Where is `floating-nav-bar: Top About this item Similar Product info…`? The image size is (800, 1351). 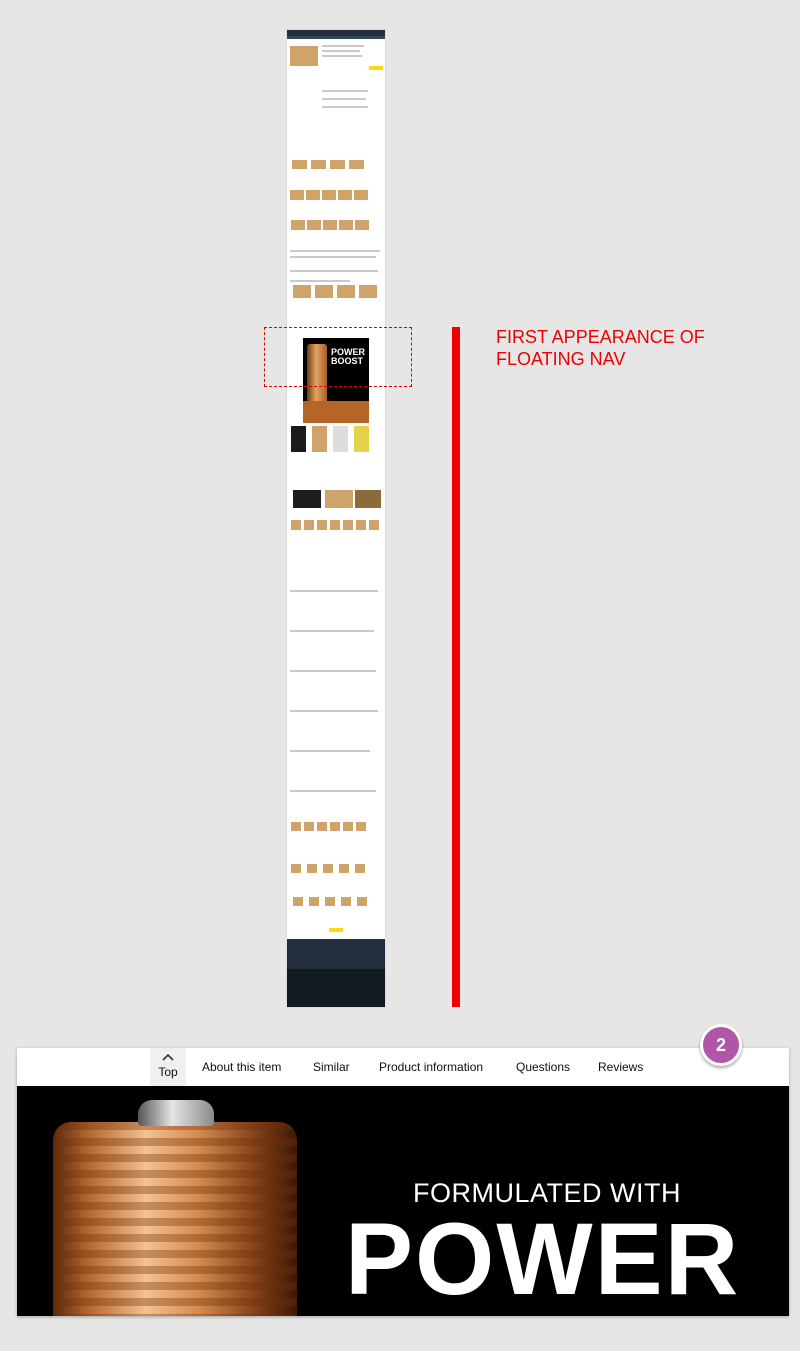
floating-nav-bar: Top About this item Similar Product info… is located at coordinates (403, 1067).